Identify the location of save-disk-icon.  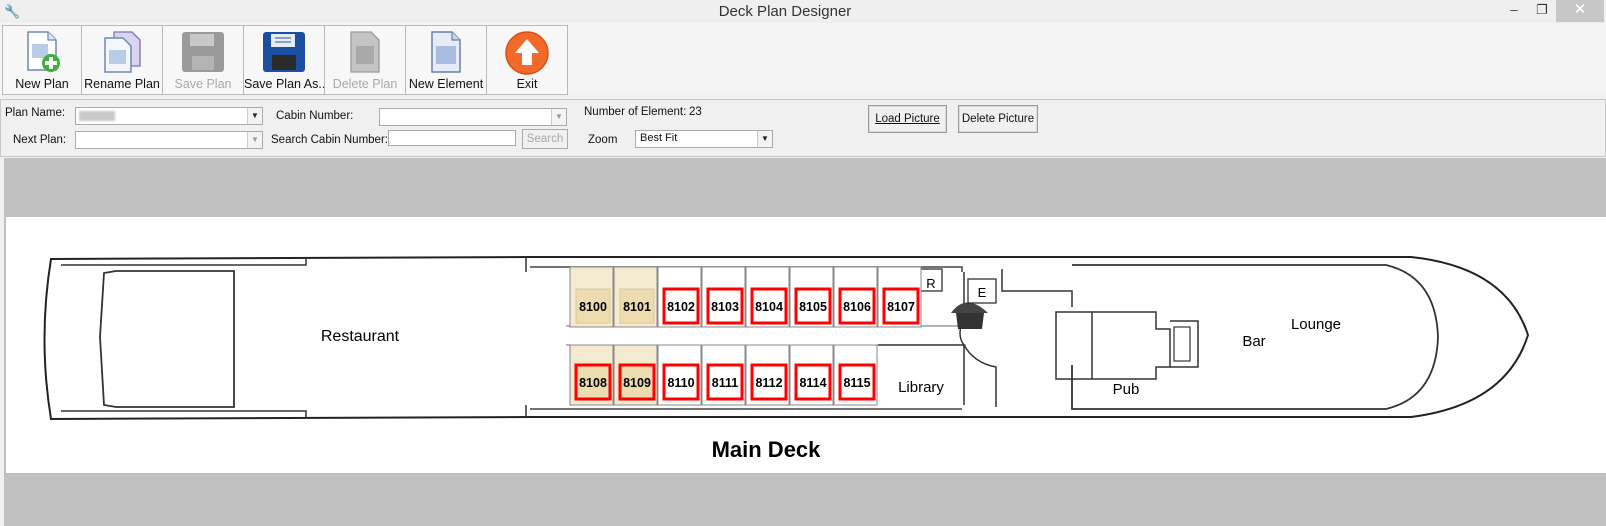
(203, 52).